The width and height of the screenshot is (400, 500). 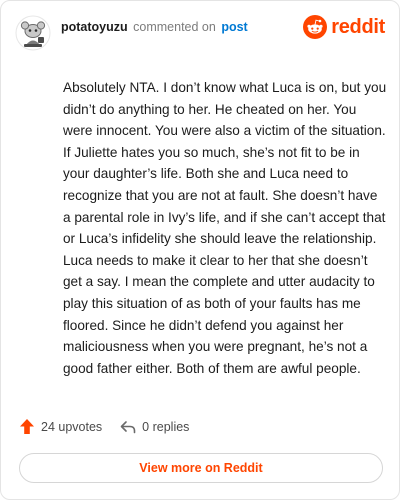 What do you see at coordinates (72, 426) in the screenshot?
I see `upvote-count: 24 upvotes` at bounding box center [72, 426].